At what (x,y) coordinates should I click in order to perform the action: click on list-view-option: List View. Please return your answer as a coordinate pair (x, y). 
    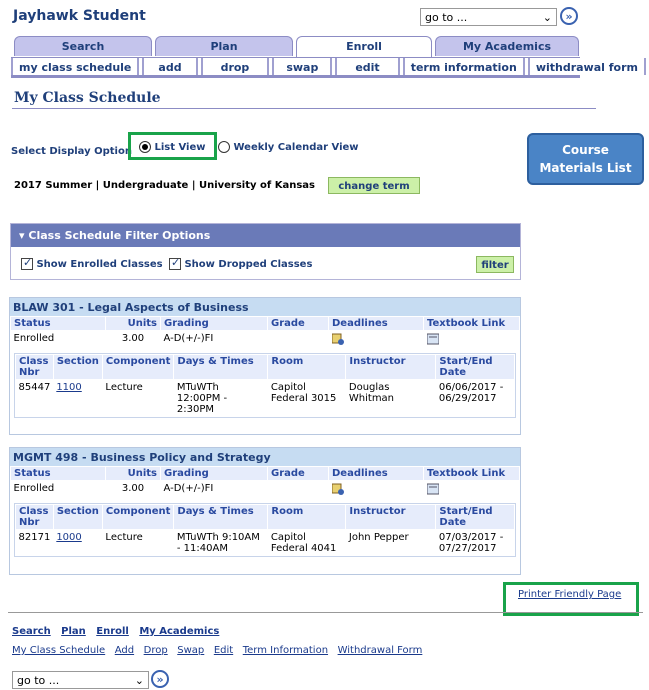
    Looking at the image, I should click on (172, 147).